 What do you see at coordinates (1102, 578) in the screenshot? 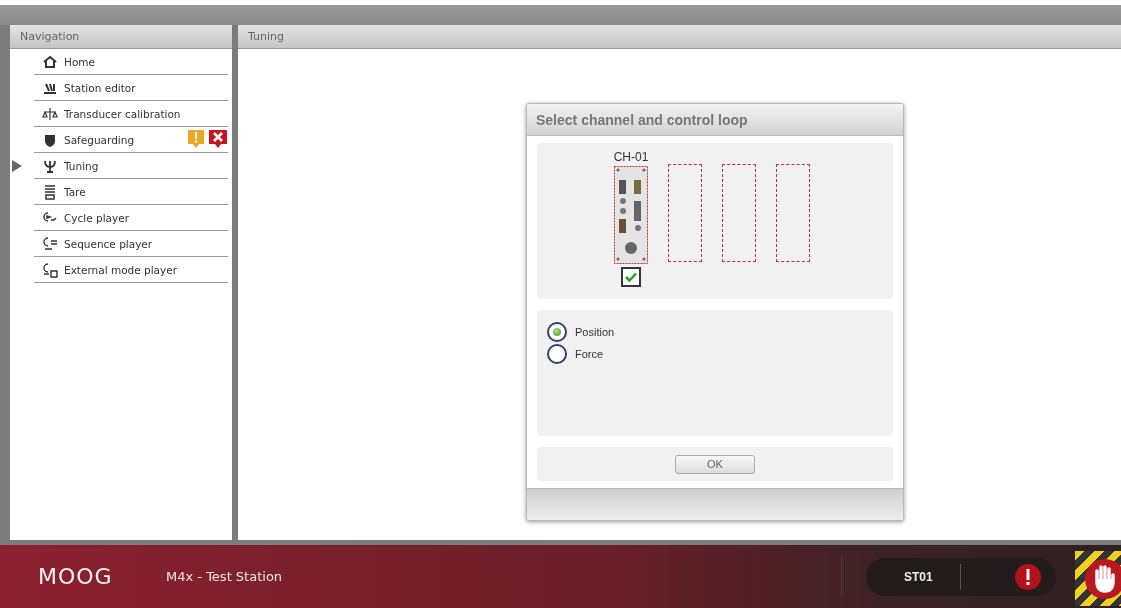
I see `stop-hand-icon` at bounding box center [1102, 578].